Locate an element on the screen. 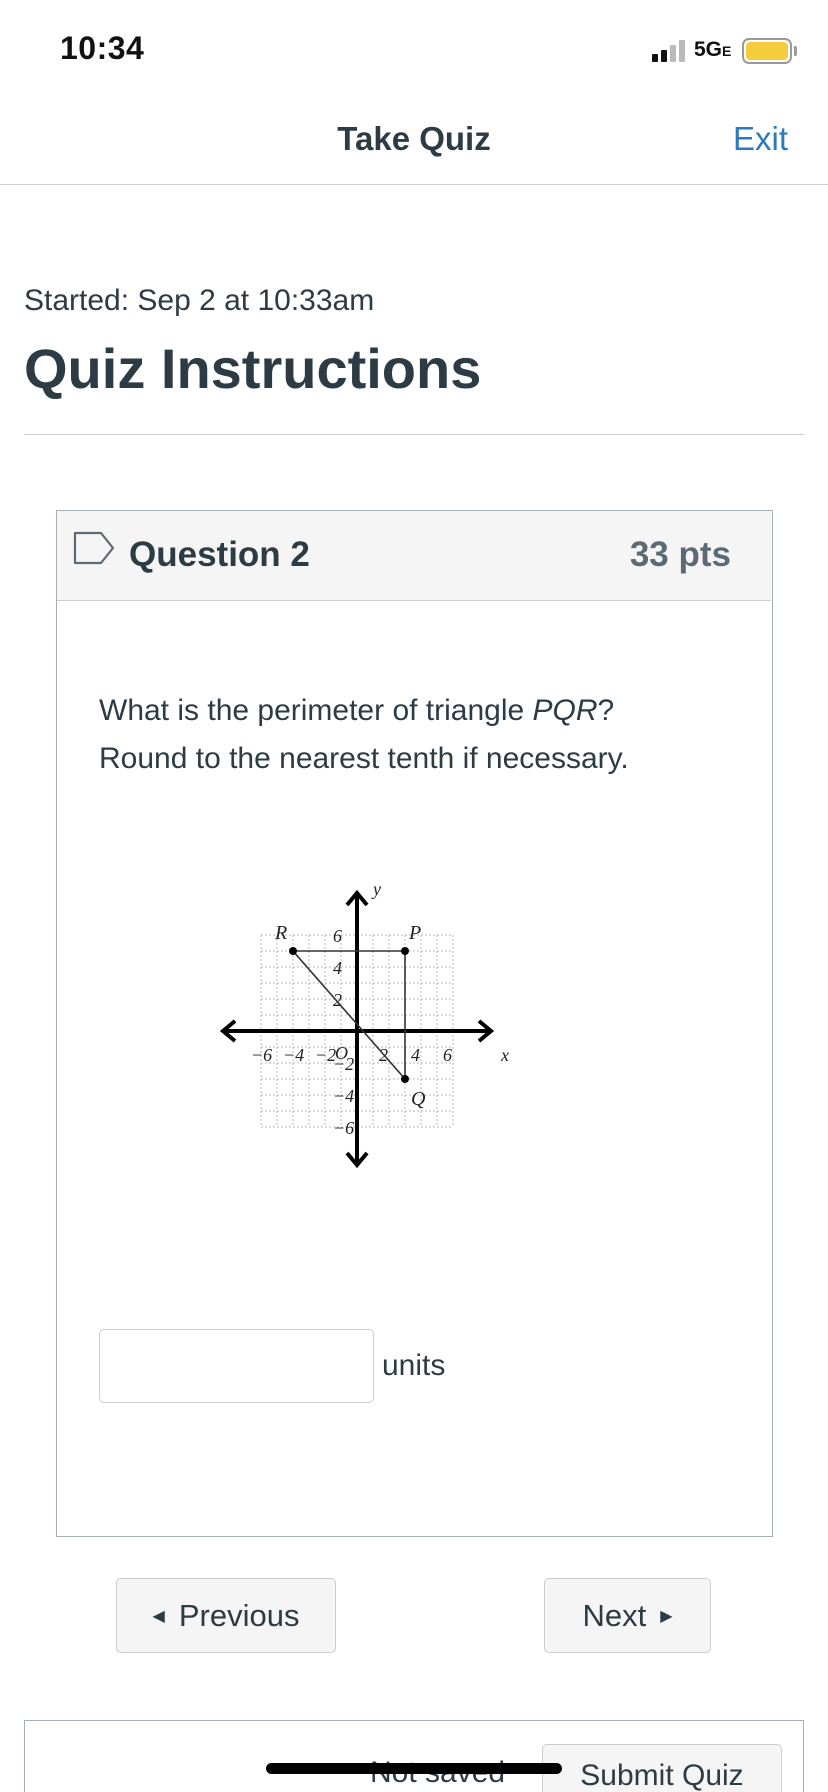  question-text-line1: What is the perimeter of triangle PQR? is located at coordinates (419, 711).